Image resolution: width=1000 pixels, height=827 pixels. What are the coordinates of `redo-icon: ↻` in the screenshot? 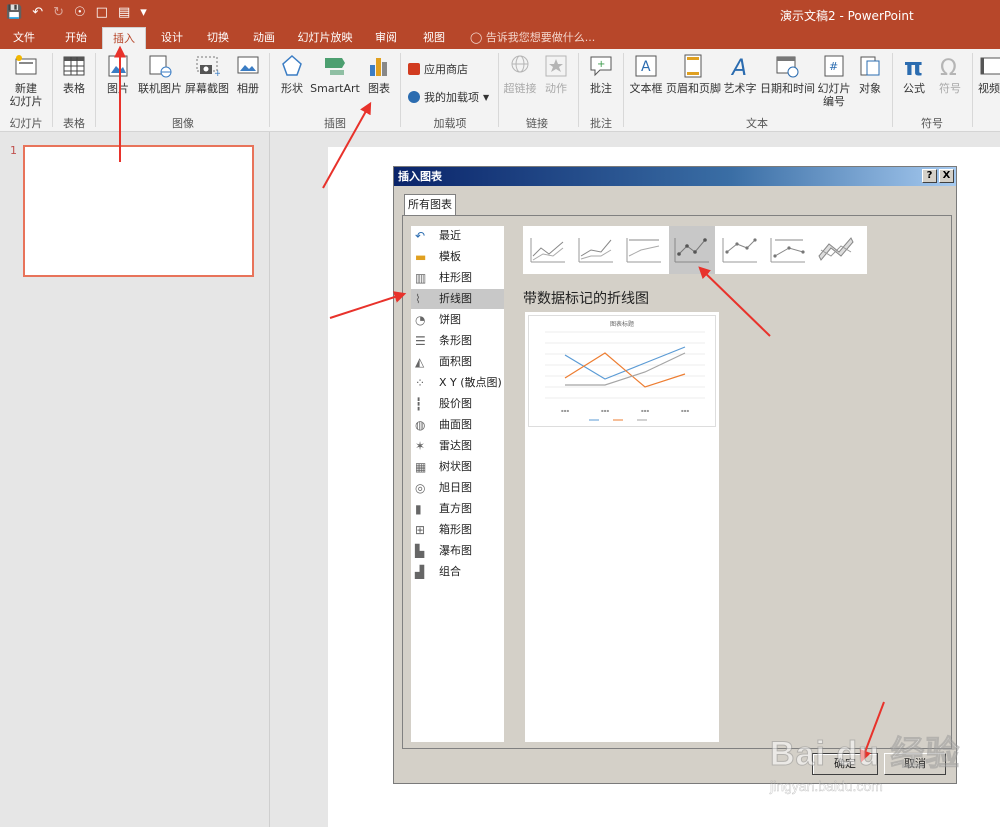 It's located at (58, 13).